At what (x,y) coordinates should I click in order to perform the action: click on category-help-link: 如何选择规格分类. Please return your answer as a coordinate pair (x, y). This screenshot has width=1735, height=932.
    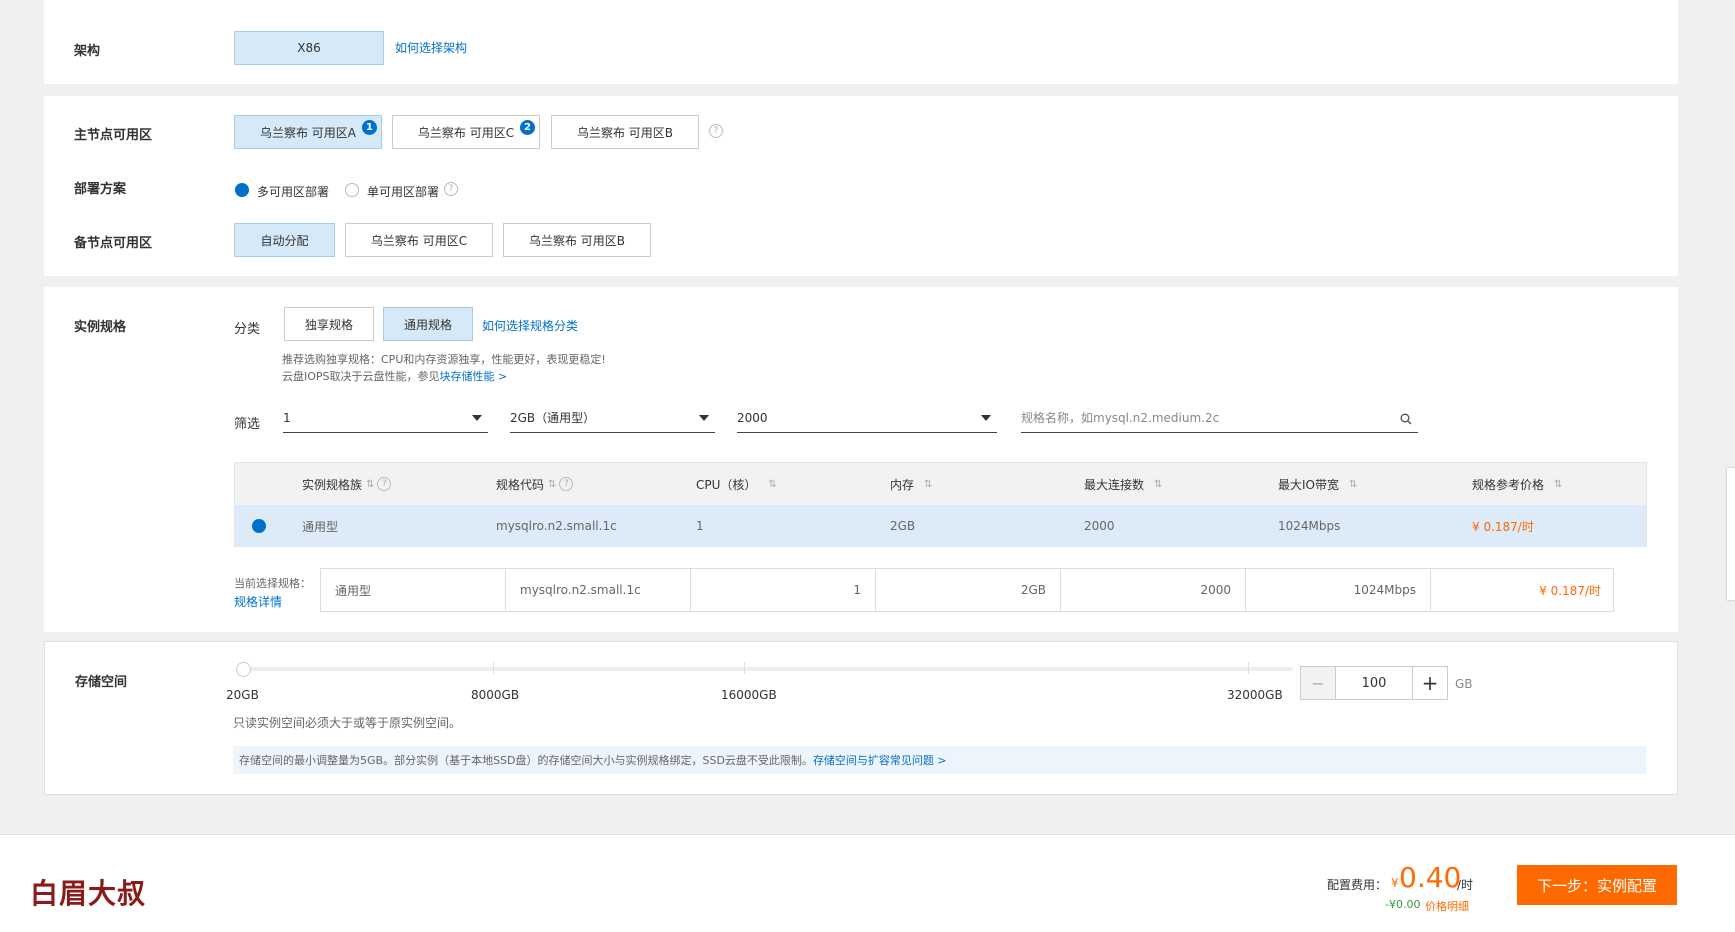
    Looking at the image, I should click on (530, 325).